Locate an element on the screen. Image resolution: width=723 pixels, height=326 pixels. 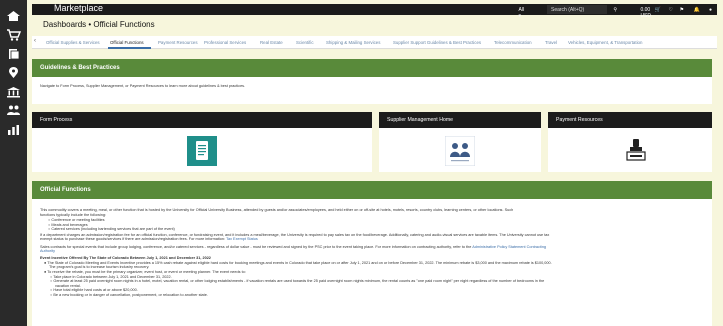
home-icon is located at coordinates (13, 16).